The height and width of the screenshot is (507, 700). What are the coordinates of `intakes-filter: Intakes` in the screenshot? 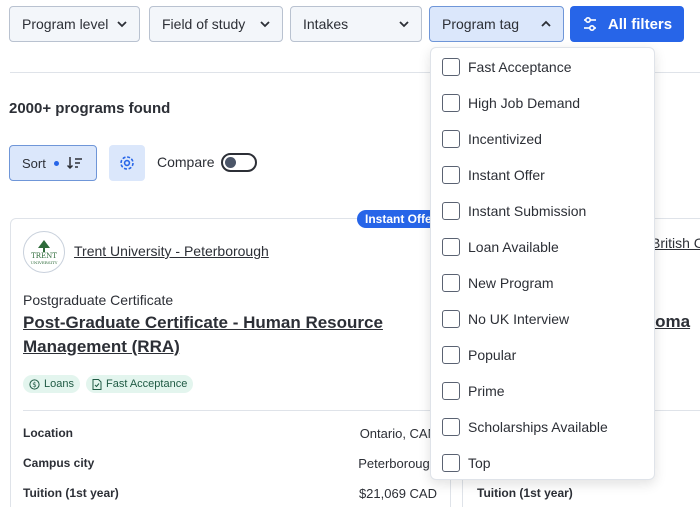 It's located at (356, 24).